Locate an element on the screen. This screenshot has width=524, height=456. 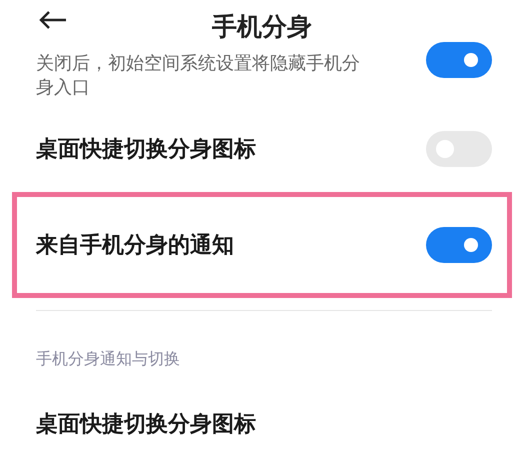
setting-description: 关闭后，初始空间系统设置将隐藏手机分身入口 is located at coordinates (198, 76).